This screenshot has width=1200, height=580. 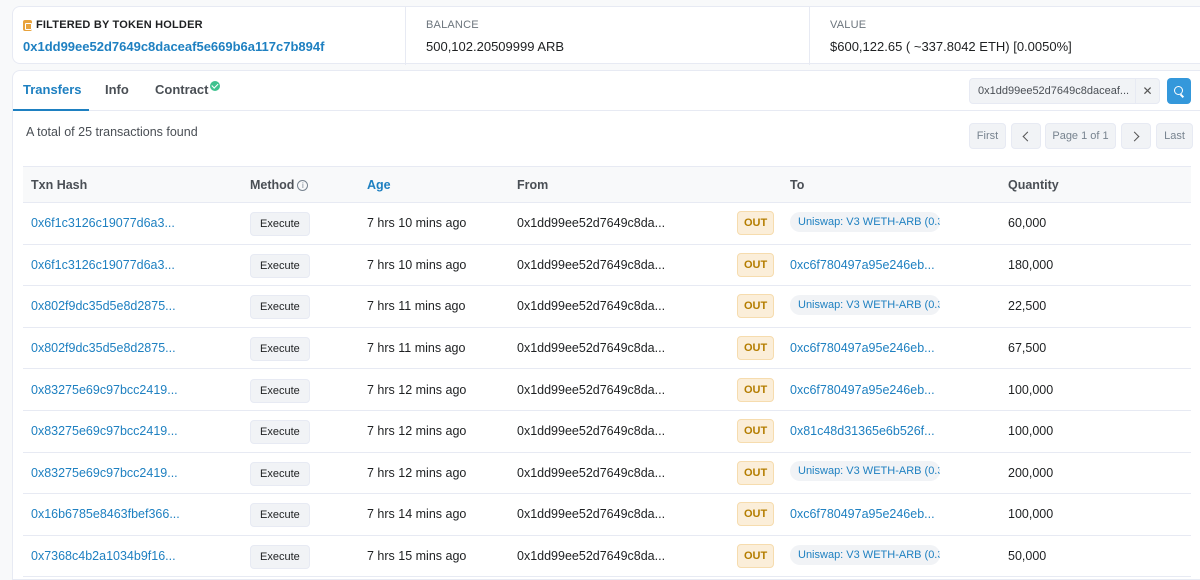 I want to click on column-header-to: To, so click(x=891, y=184).